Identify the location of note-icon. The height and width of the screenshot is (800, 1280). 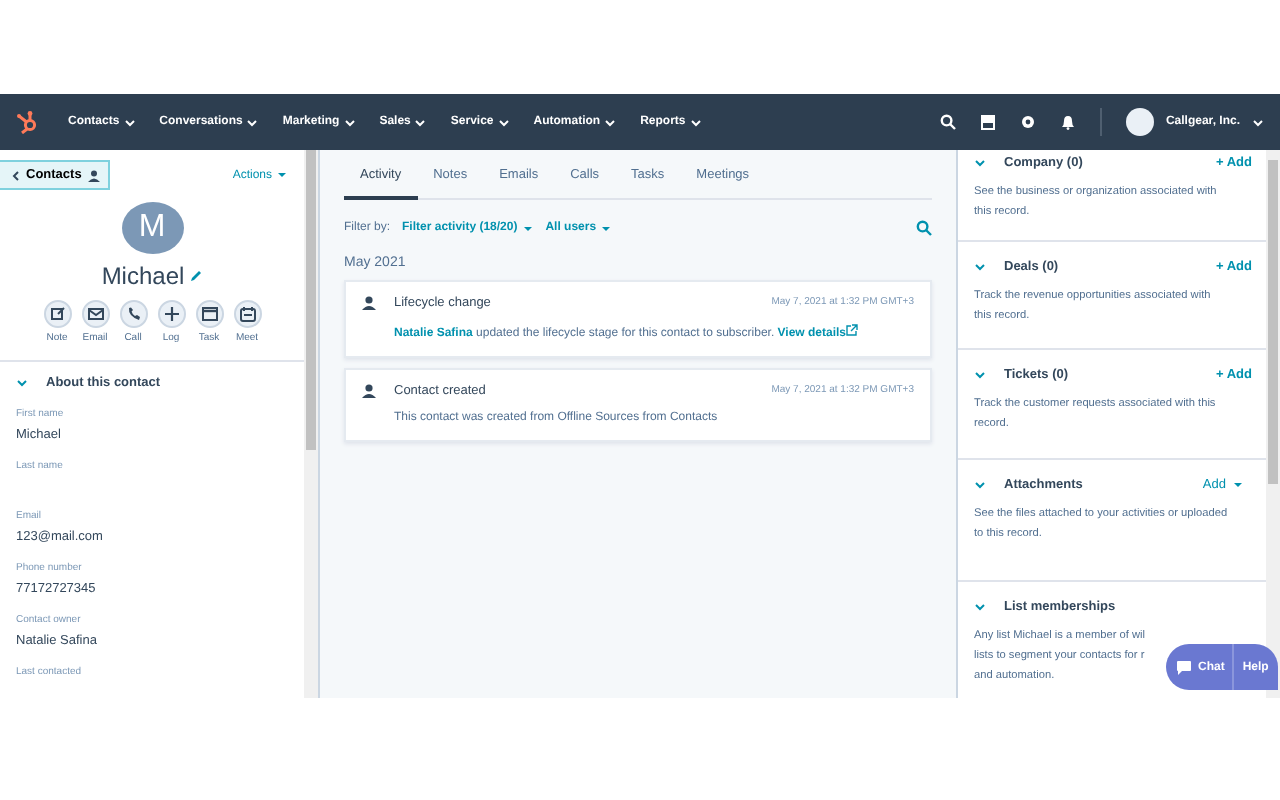
(57, 314).